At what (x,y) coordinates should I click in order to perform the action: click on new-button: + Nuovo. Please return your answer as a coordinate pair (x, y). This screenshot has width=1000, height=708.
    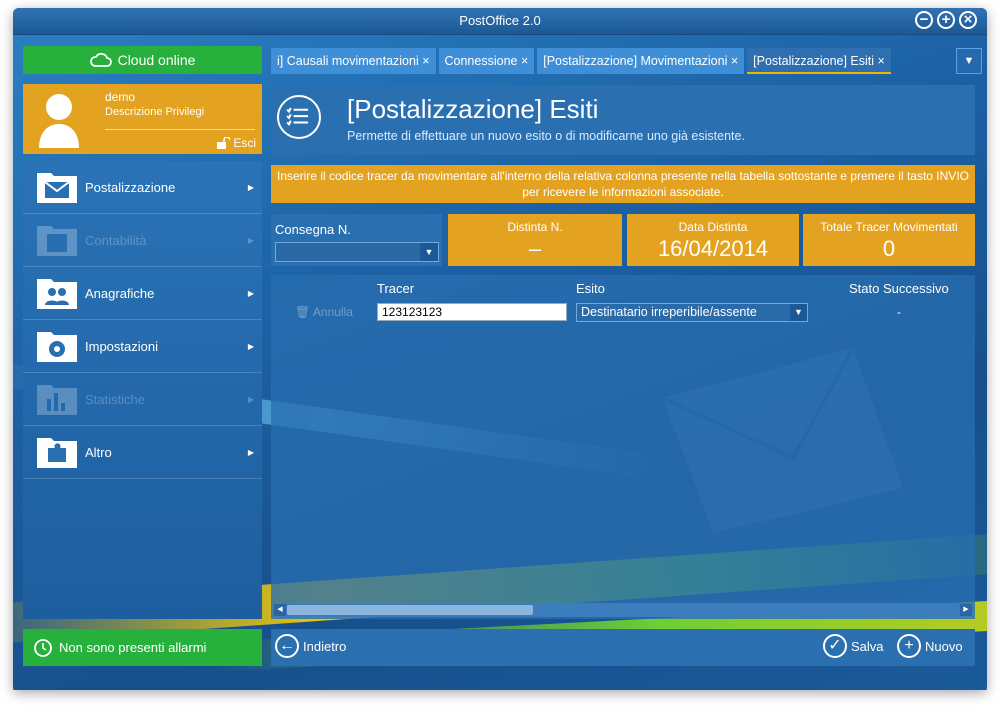
    Looking at the image, I should click on (930, 646).